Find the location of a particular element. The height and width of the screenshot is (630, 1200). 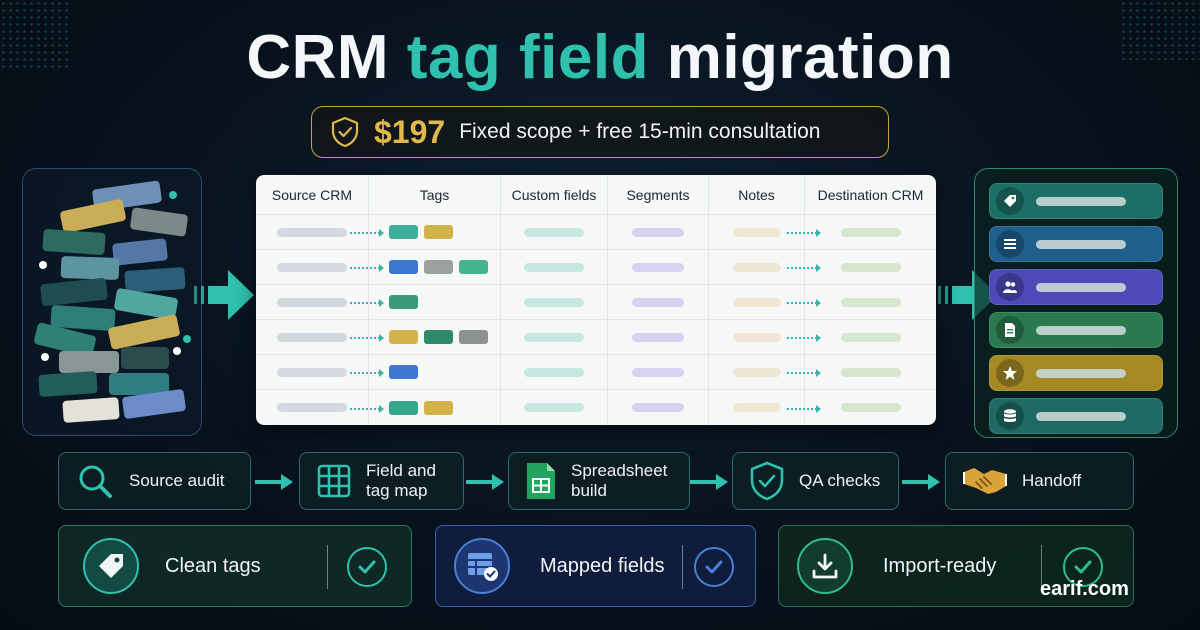

outcome-clean-tags: Clean tags is located at coordinates (235, 566).